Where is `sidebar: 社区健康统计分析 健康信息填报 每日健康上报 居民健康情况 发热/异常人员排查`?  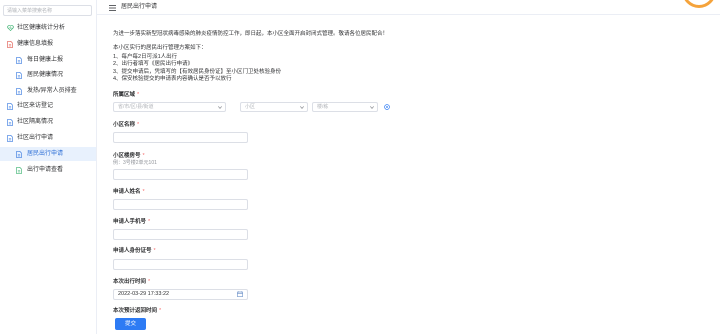 sidebar: 社区健康统计分析 健康信息填报 每日健康上报 居民健康情况 发热/异常人员排查 is located at coordinates (48, 167).